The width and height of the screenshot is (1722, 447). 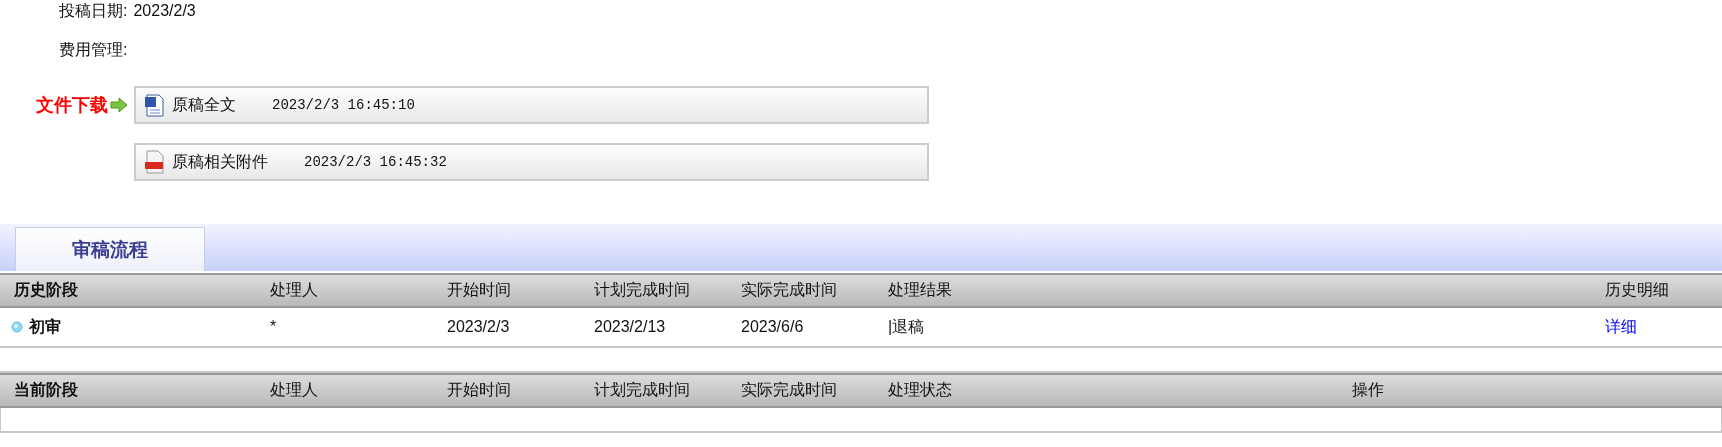 What do you see at coordinates (72, 105) in the screenshot?
I see `section-label: 文件下载` at bounding box center [72, 105].